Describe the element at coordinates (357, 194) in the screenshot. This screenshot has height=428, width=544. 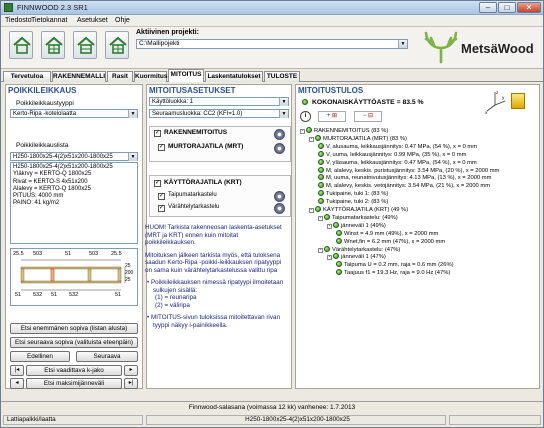
I see `tree-node-label: Tukipaine, tuki 1: (83 %)` at that location.